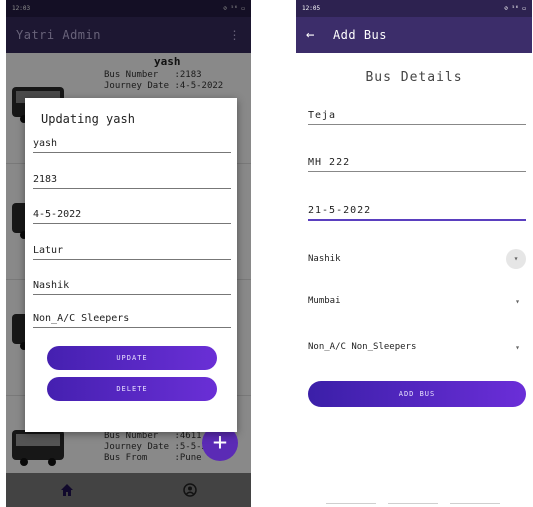 This screenshot has height=507, width=533. I want to click on bus-number-field: 2183, so click(132, 181).